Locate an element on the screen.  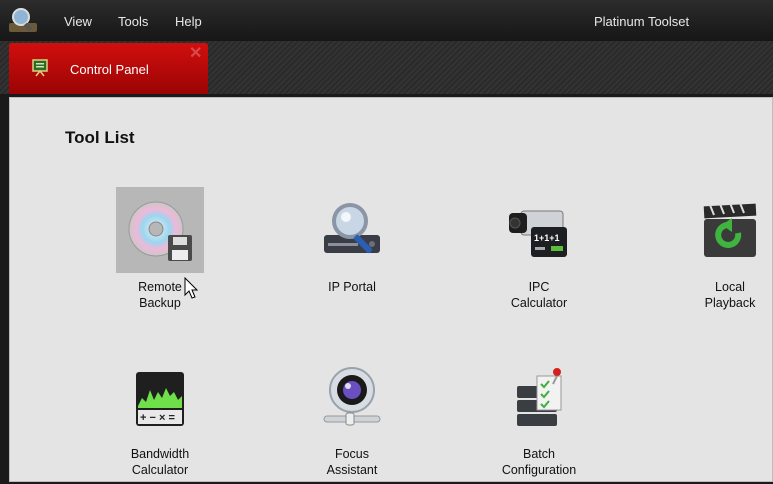
tool-label: Local Playback is located at coordinates (730, 295).